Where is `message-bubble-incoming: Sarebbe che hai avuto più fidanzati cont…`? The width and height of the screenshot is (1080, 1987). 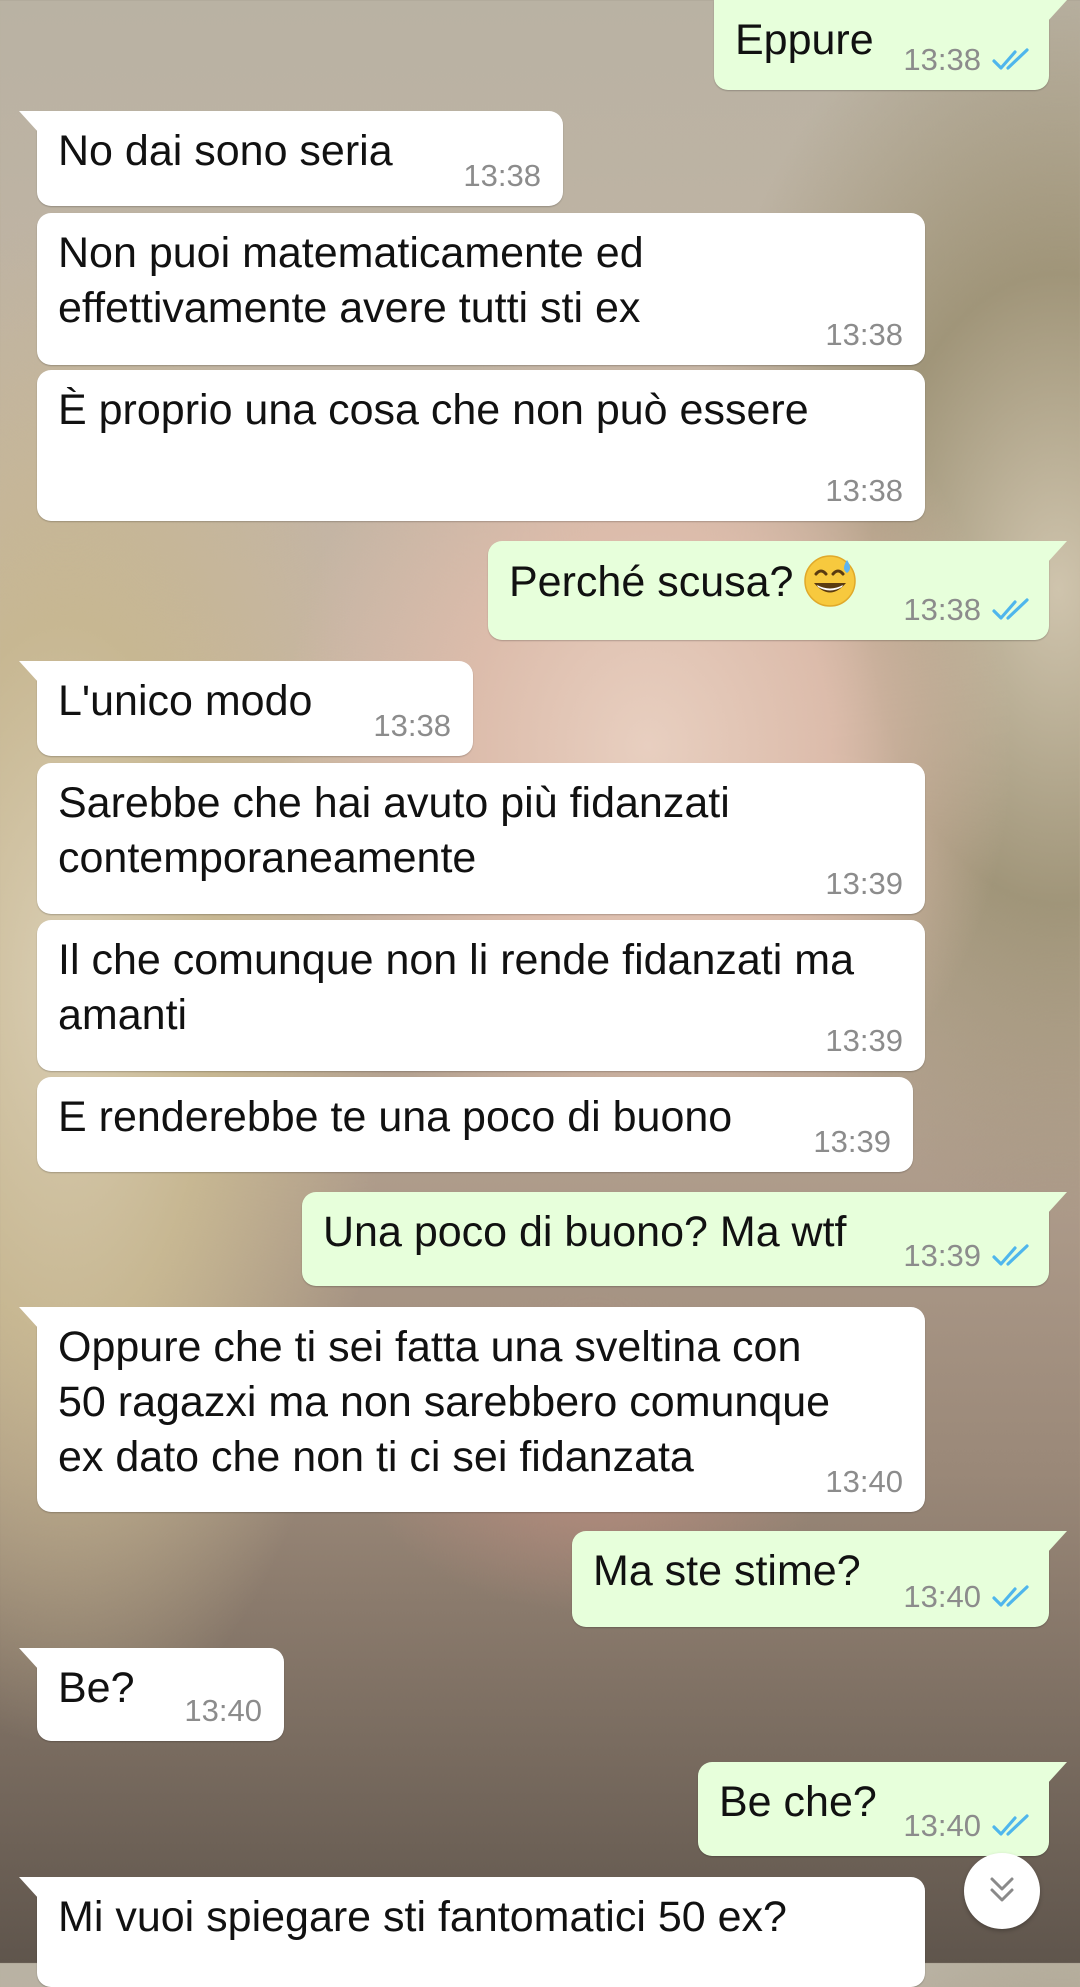 message-bubble-incoming: Sarebbe che hai avuto più fidanzati cont… is located at coordinates (481, 838).